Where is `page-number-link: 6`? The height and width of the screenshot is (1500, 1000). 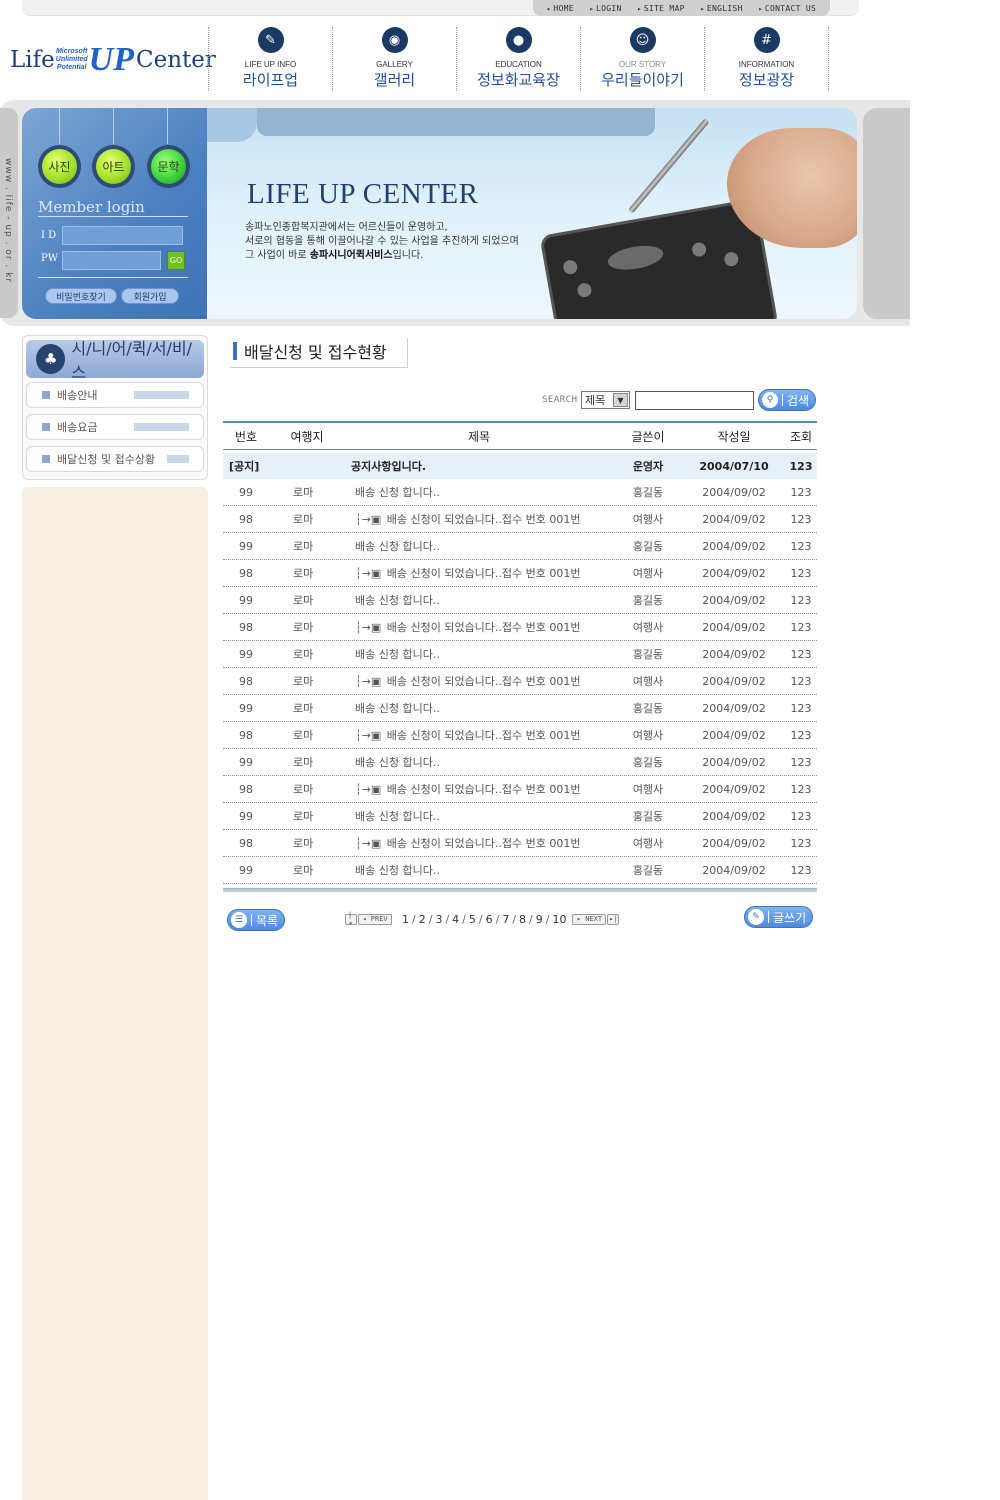
page-number-link: 6 is located at coordinates (489, 919).